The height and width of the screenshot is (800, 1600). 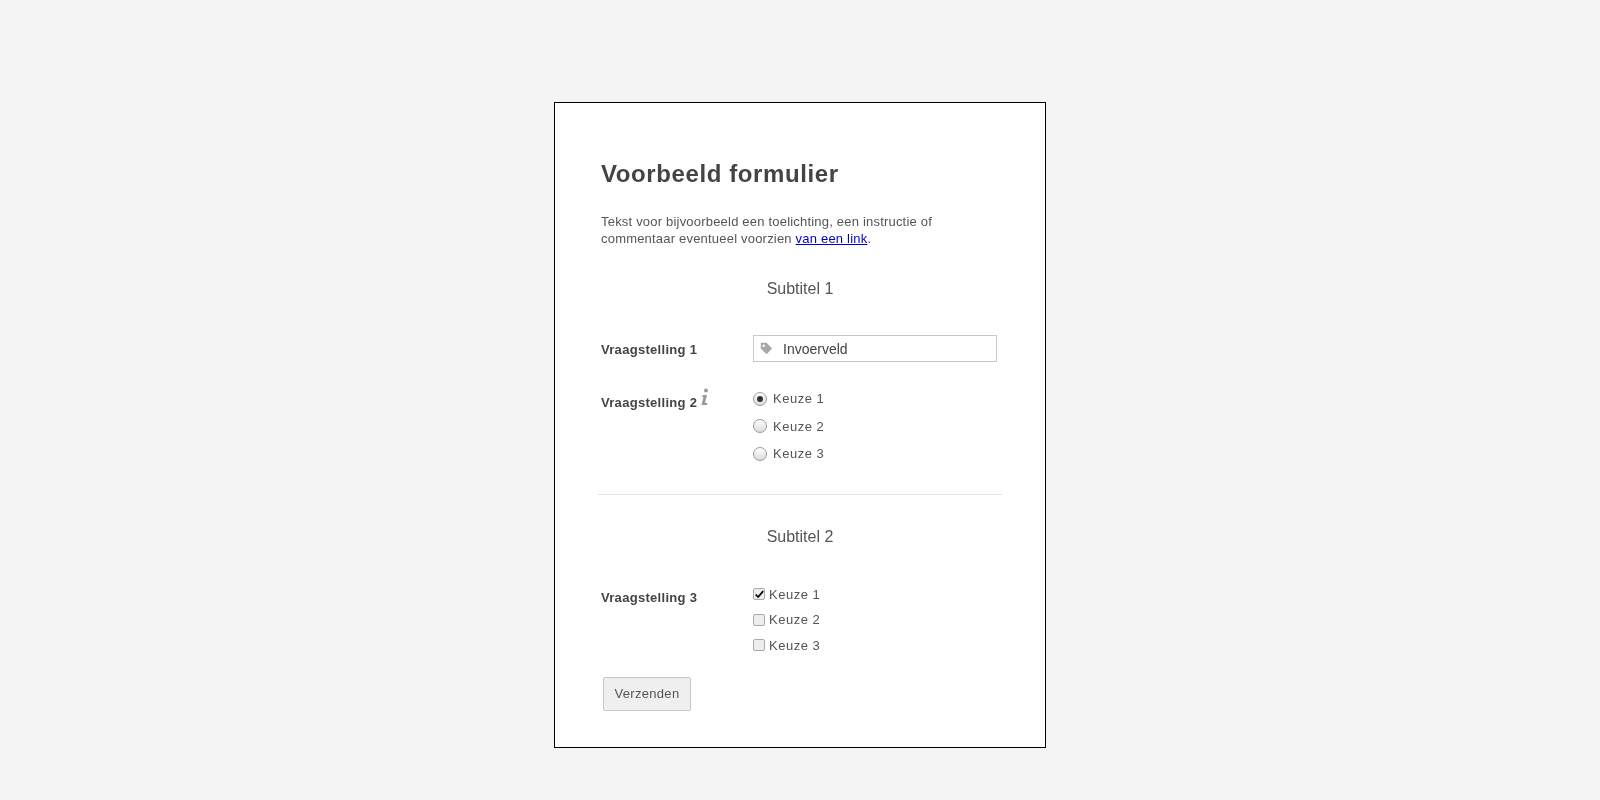 What do you see at coordinates (649, 597) in the screenshot?
I see `question-label: Vraagstelling 3` at bounding box center [649, 597].